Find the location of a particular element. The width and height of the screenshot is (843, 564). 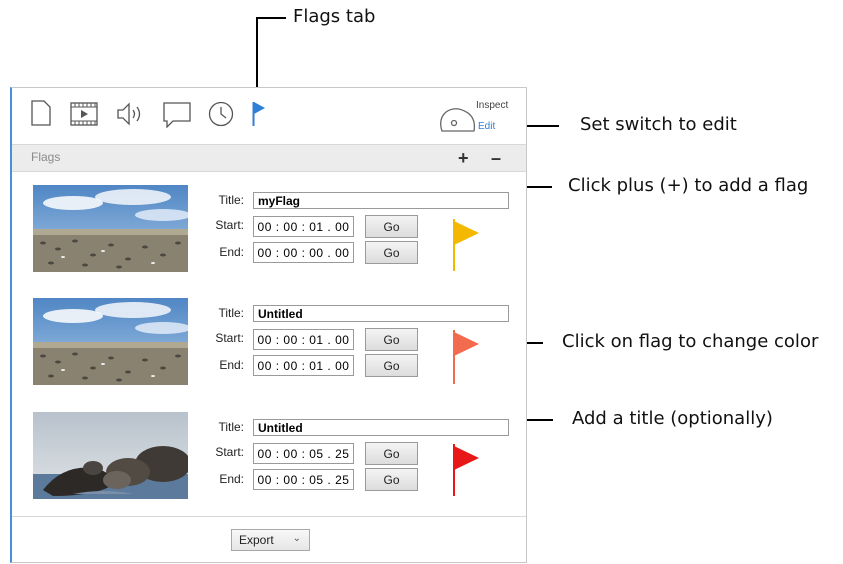

flag-tab-icon is located at coordinates (259, 116).